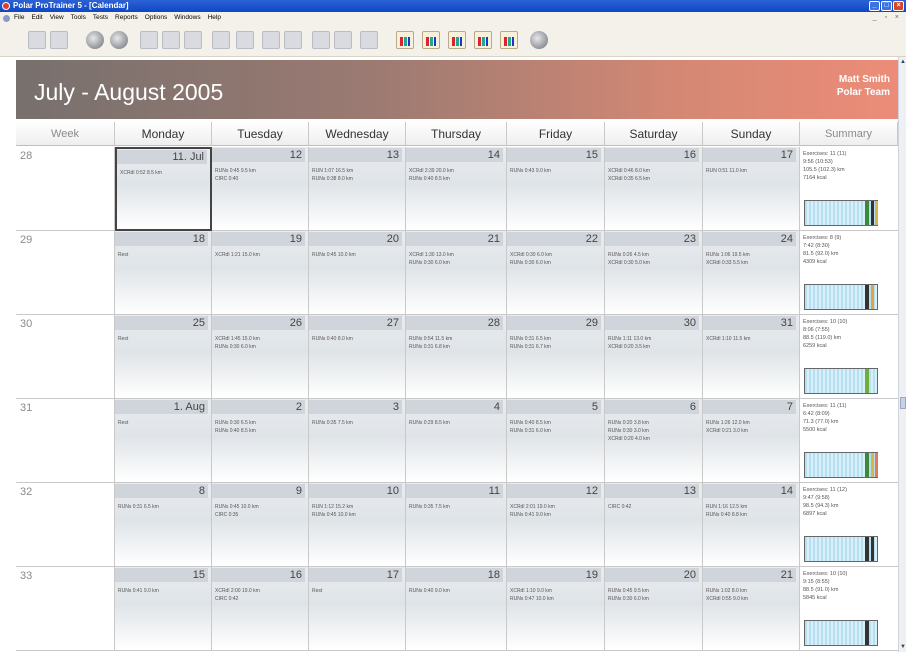 The image size is (906, 652). I want to click on day-cell: 19 XCRdl 1:10 9.0 km RUNs 0:47 10.0 km, so click(556, 609).